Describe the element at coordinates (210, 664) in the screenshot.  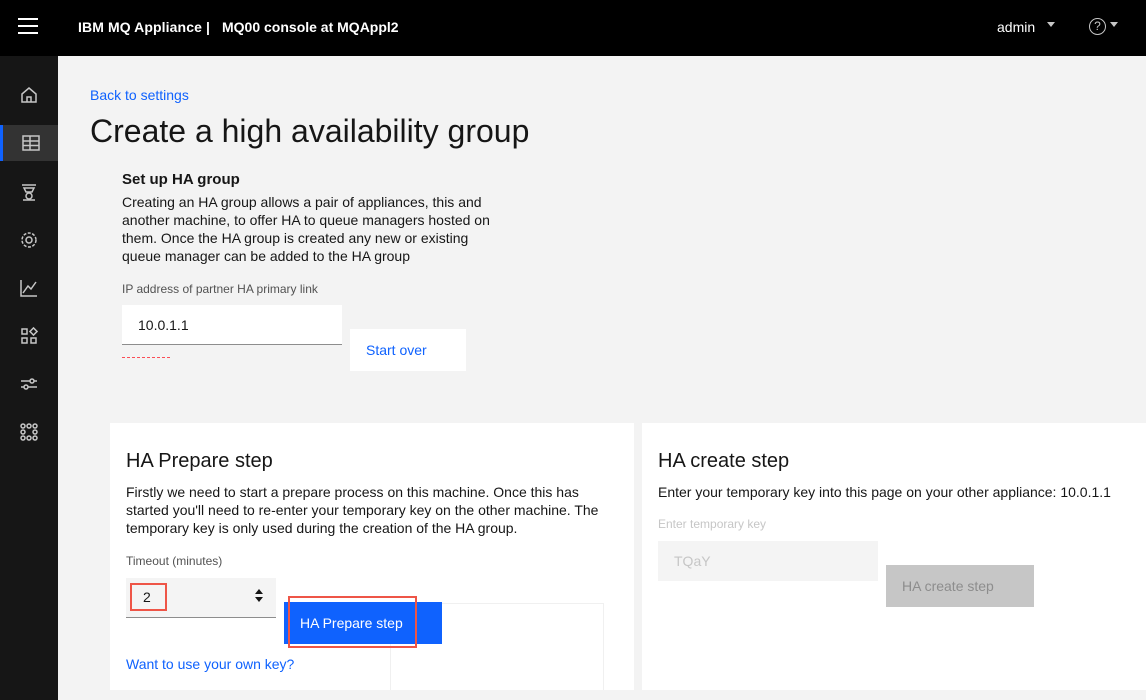
I see `use-own-key-link: Want to use your own key?` at that location.